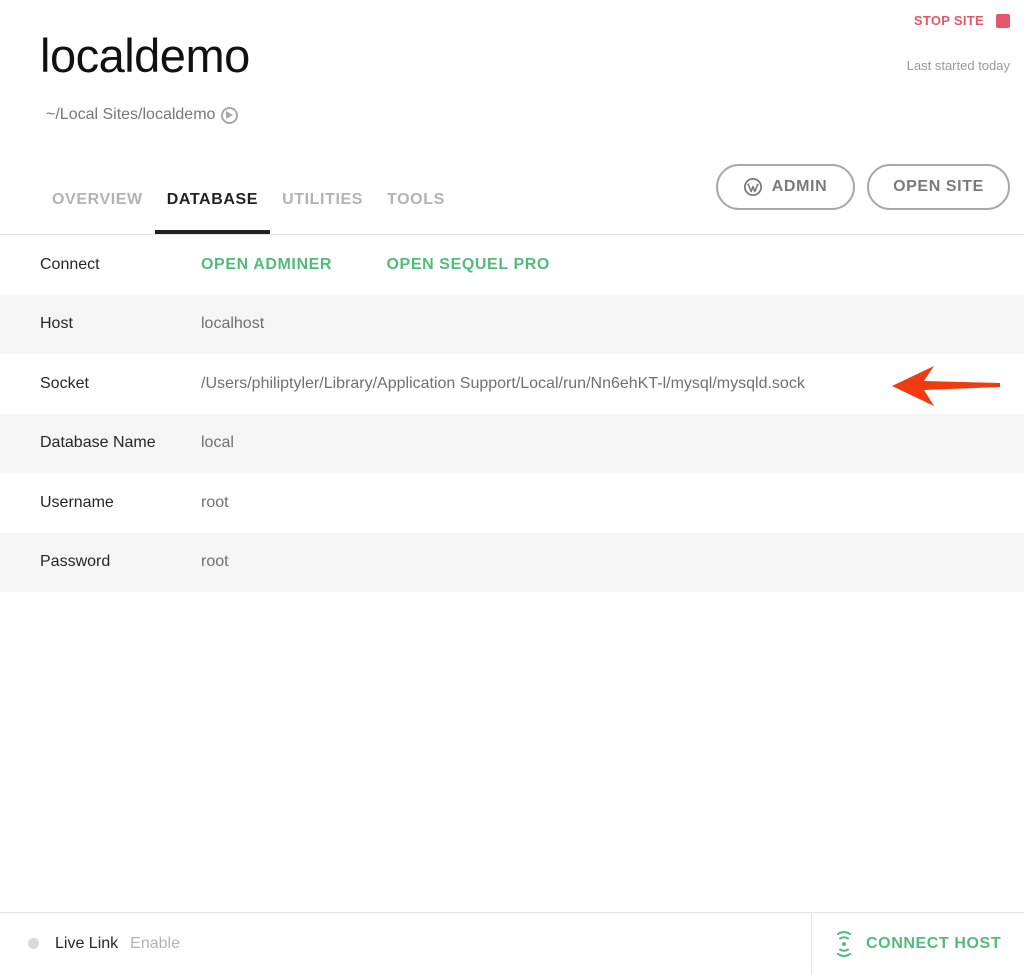  What do you see at coordinates (934, 943) in the screenshot?
I see `connect-host-label: CONNECT HOST` at bounding box center [934, 943].